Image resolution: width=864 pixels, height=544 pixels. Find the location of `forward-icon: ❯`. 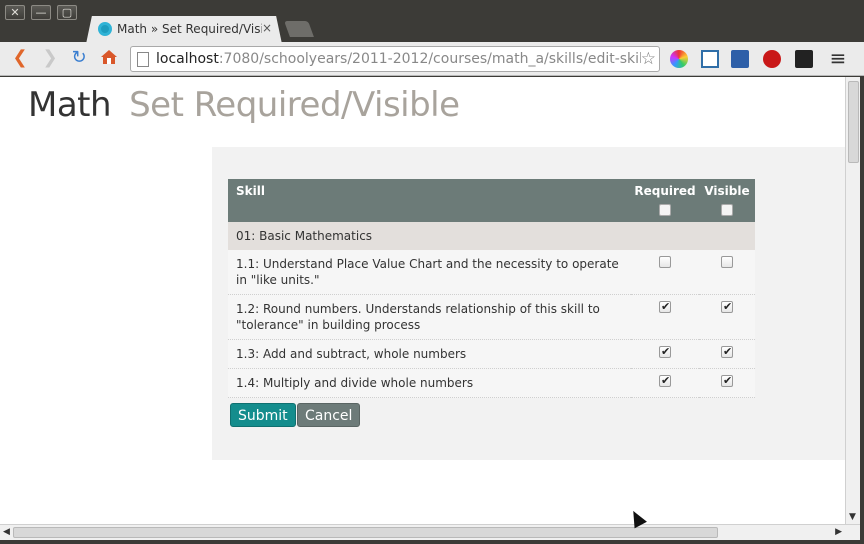

forward-icon: ❯ is located at coordinates (50, 58).